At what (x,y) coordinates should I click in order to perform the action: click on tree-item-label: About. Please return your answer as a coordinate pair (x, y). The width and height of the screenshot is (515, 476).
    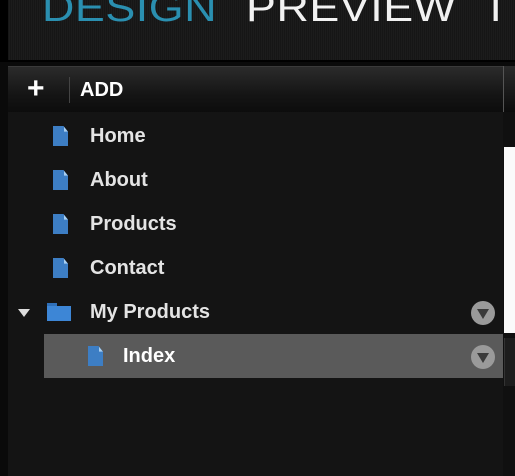
    Looking at the image, I should click on (119, 180).